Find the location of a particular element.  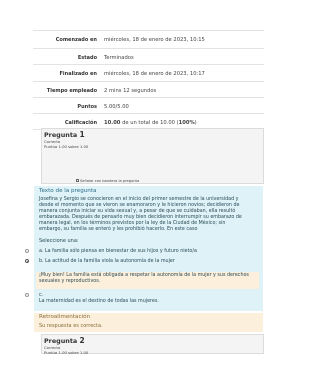

question-2-num: 2 is located at coordinates (82, 340).